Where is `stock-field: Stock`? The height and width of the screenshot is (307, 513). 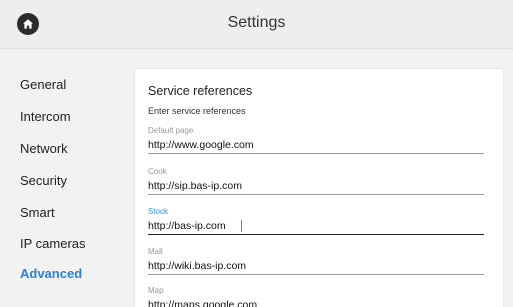 stock-field: Stock is located at coordinates (316, 220).